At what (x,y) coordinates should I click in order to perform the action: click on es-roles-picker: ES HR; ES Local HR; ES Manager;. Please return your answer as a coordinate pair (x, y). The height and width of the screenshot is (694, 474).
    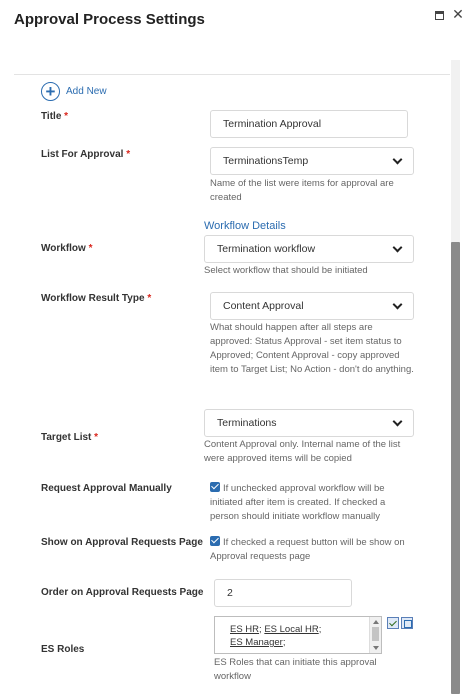
    Looking at the image, I should click on (298, 635).